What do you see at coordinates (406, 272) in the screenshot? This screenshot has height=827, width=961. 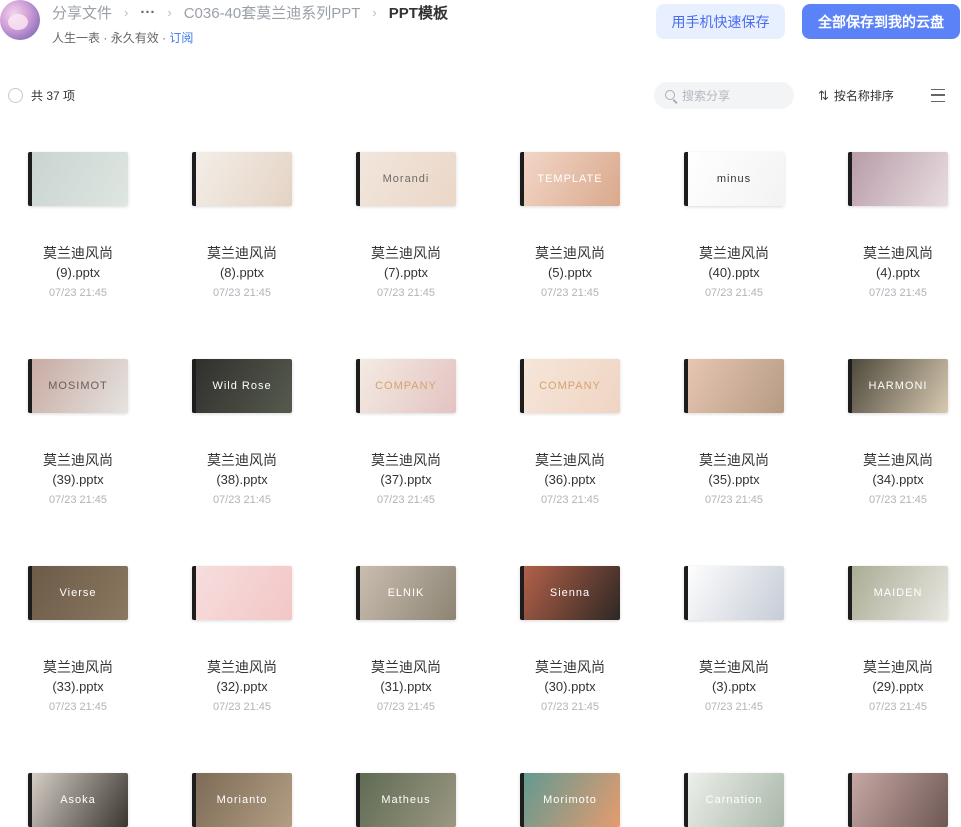 I see `file-name-line2: (7).pptx` at bounding box center [406, 272].